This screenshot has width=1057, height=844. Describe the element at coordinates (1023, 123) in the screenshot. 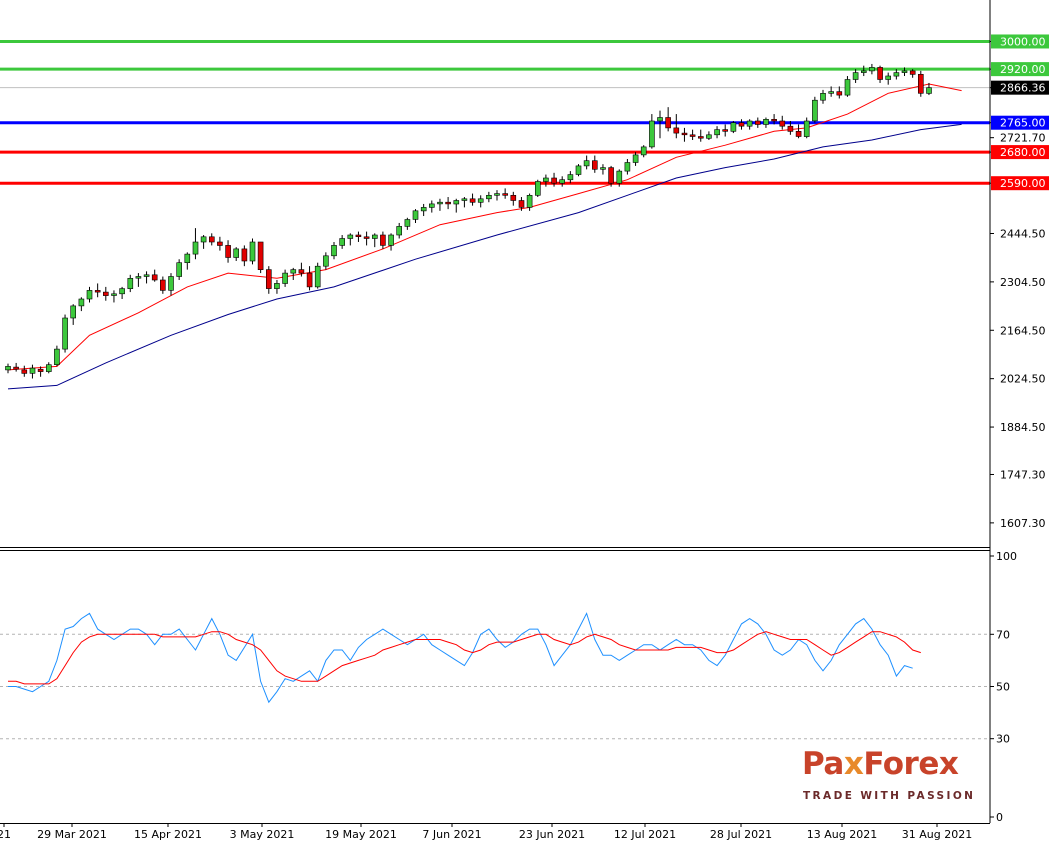

I see `level-label: 2765.00` at that location.